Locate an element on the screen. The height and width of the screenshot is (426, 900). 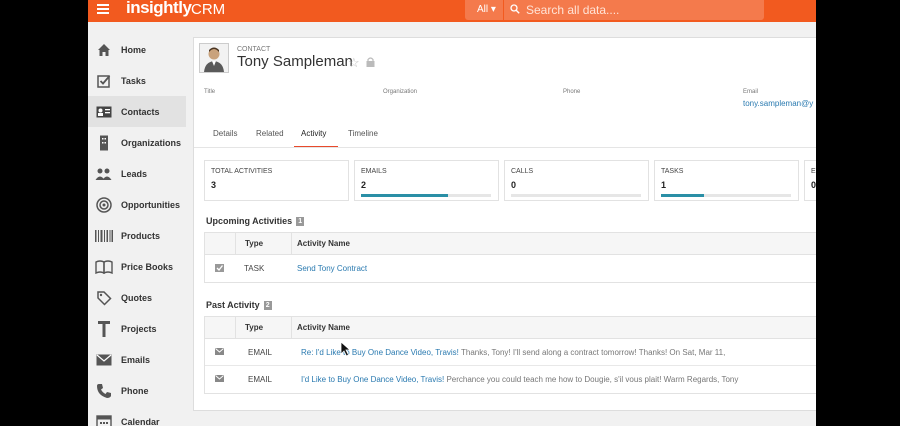
sidebar-label: Quotes is located at coordinates (137, 297).